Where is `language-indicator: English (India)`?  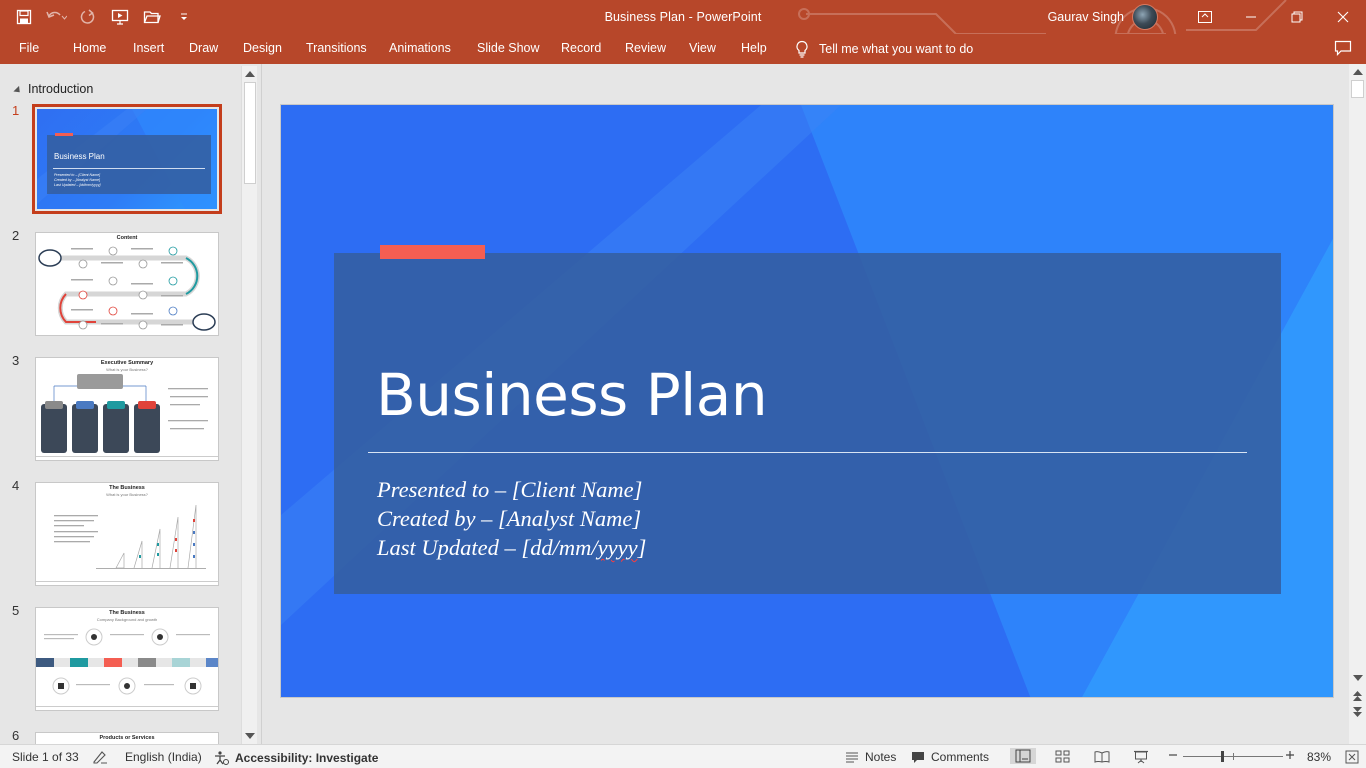
language-indicator: English (India) is located at coordinates (163, 757).